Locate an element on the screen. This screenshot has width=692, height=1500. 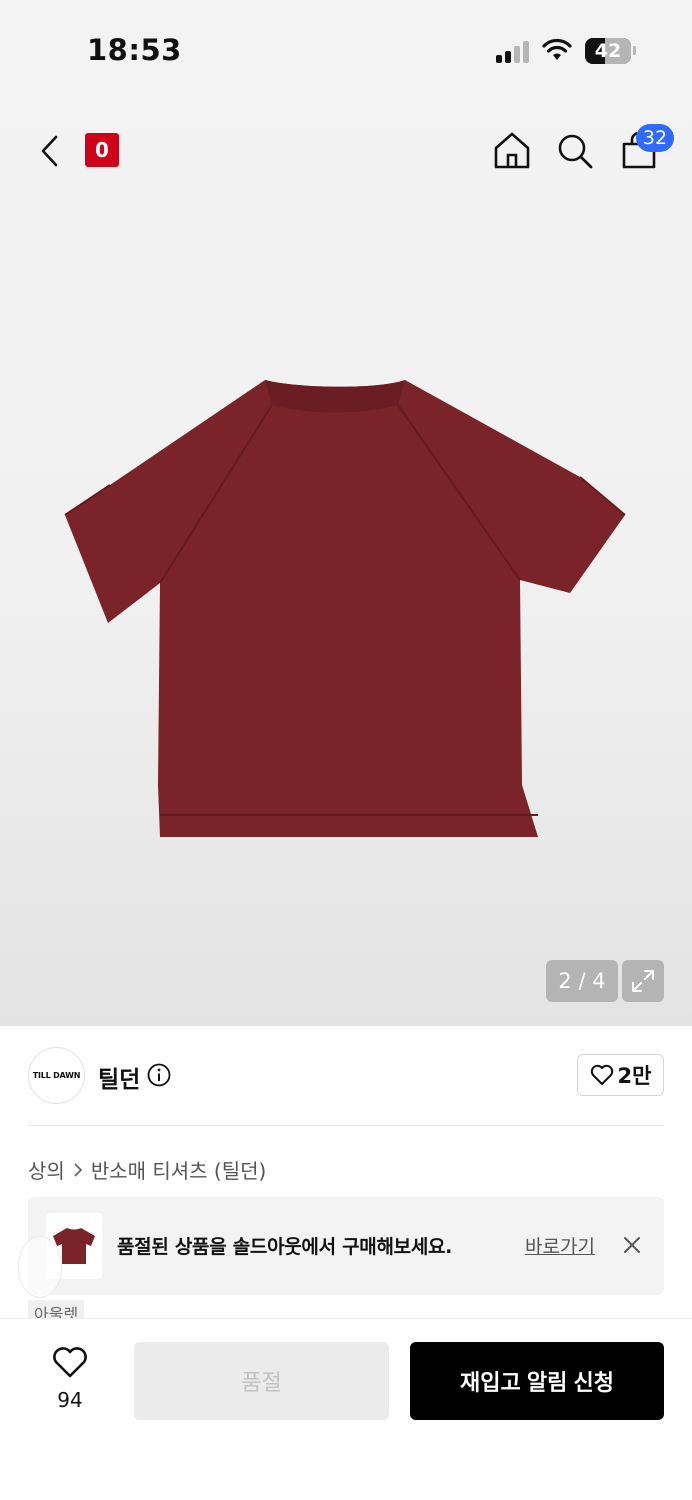
expand-image-button is located at coordinates (643, 981).